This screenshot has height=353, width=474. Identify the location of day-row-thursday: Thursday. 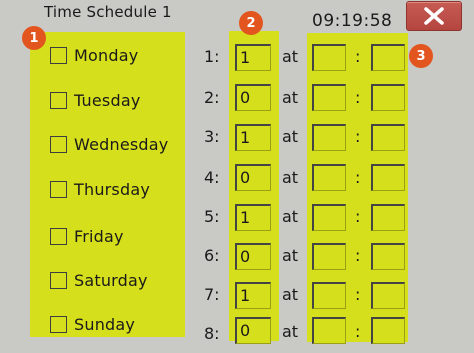
(100, 189).